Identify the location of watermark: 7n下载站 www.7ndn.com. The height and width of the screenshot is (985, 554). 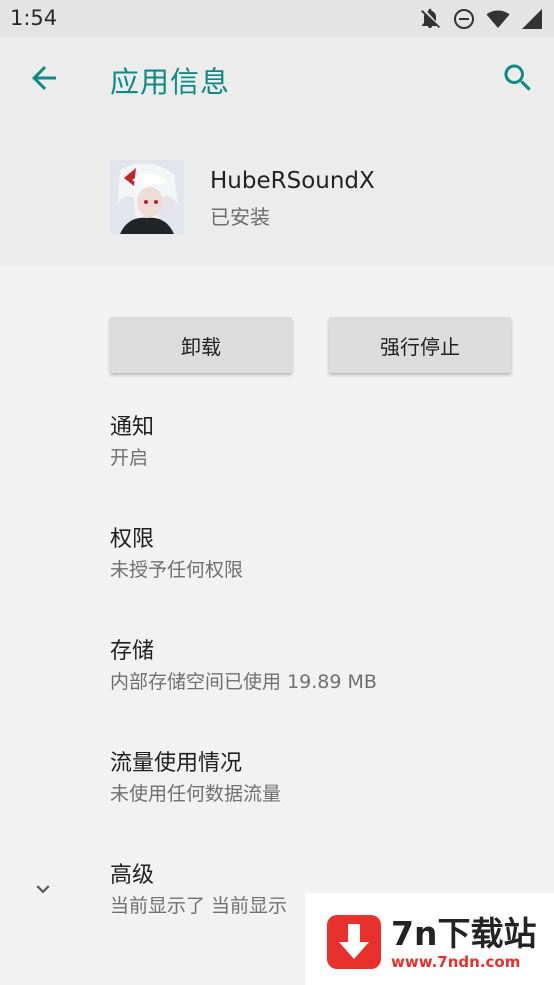
(429, 939).